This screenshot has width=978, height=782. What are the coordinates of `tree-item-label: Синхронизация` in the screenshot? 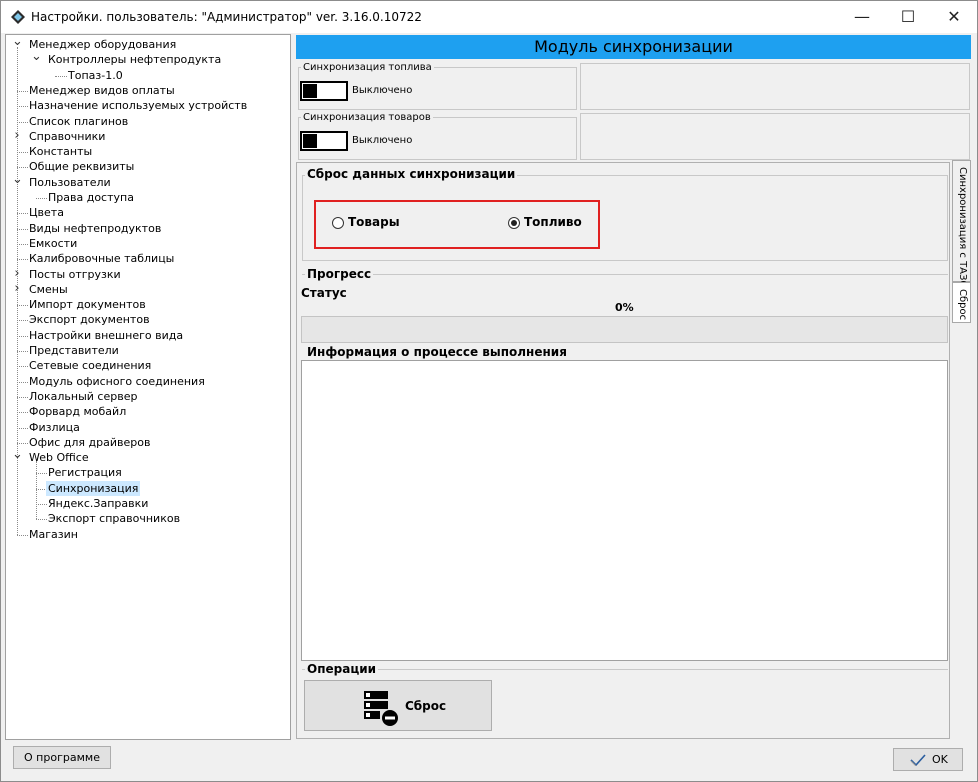 It's located at (93, 488).